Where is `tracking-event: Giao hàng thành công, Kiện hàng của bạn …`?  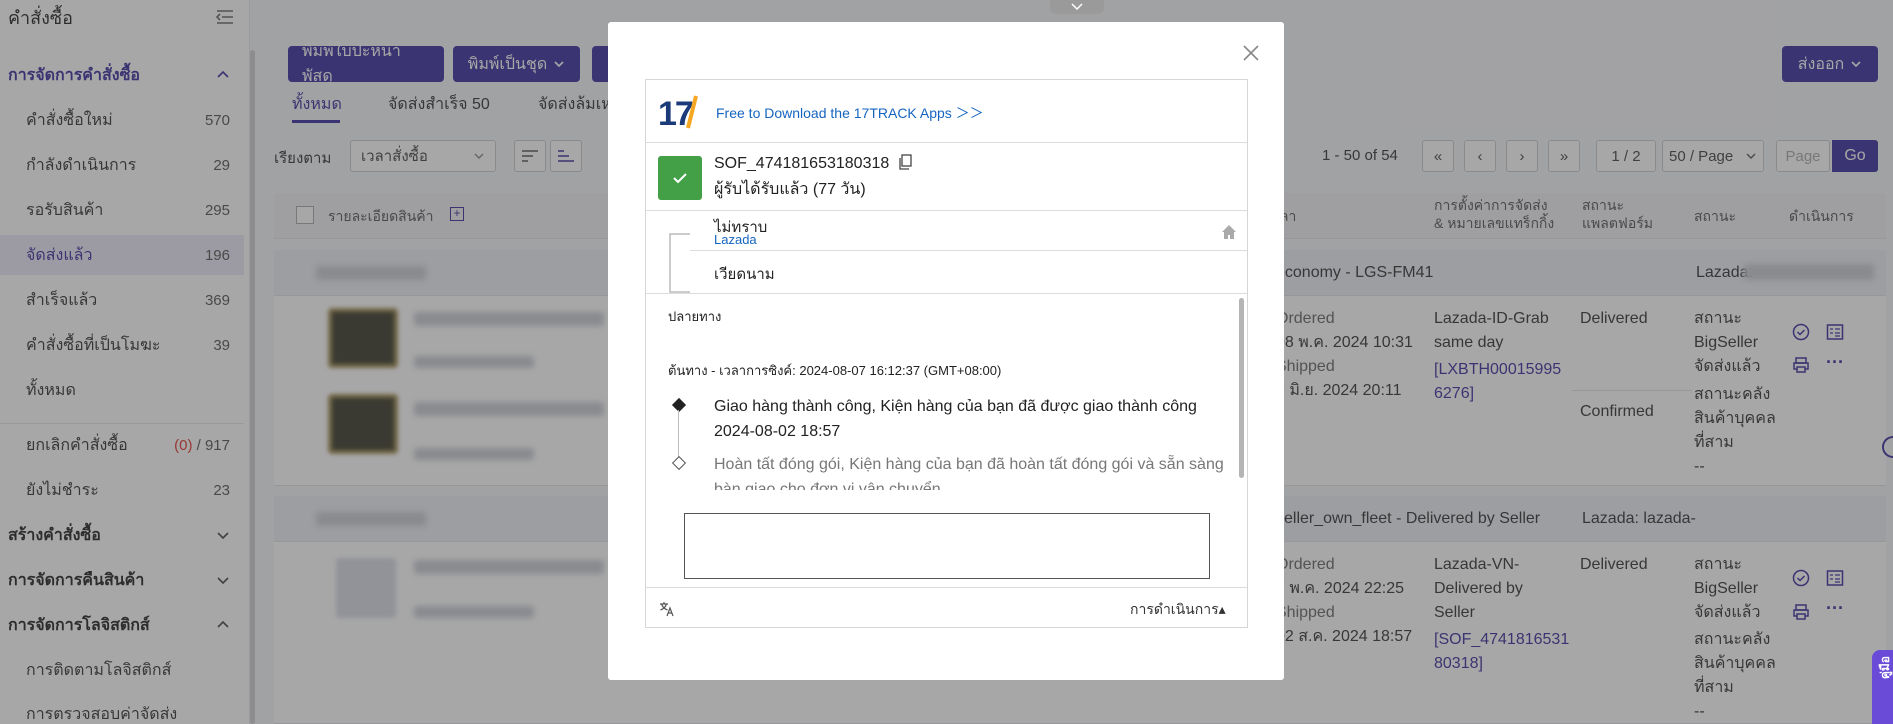
tracking-event: Giao hàng thành công, Kiện hàng của bạn … is located at coordinates (969, 419).